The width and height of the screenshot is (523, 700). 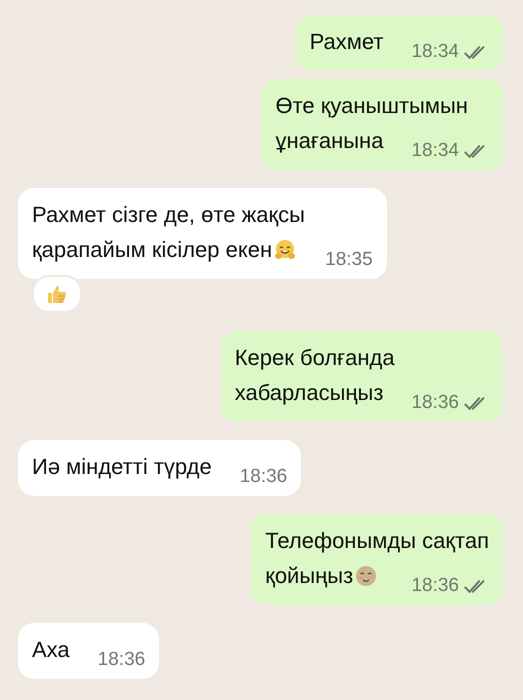 I want to click on message-text: Рахмет сізге де, өте жақсы, so click(x=168, y=215).